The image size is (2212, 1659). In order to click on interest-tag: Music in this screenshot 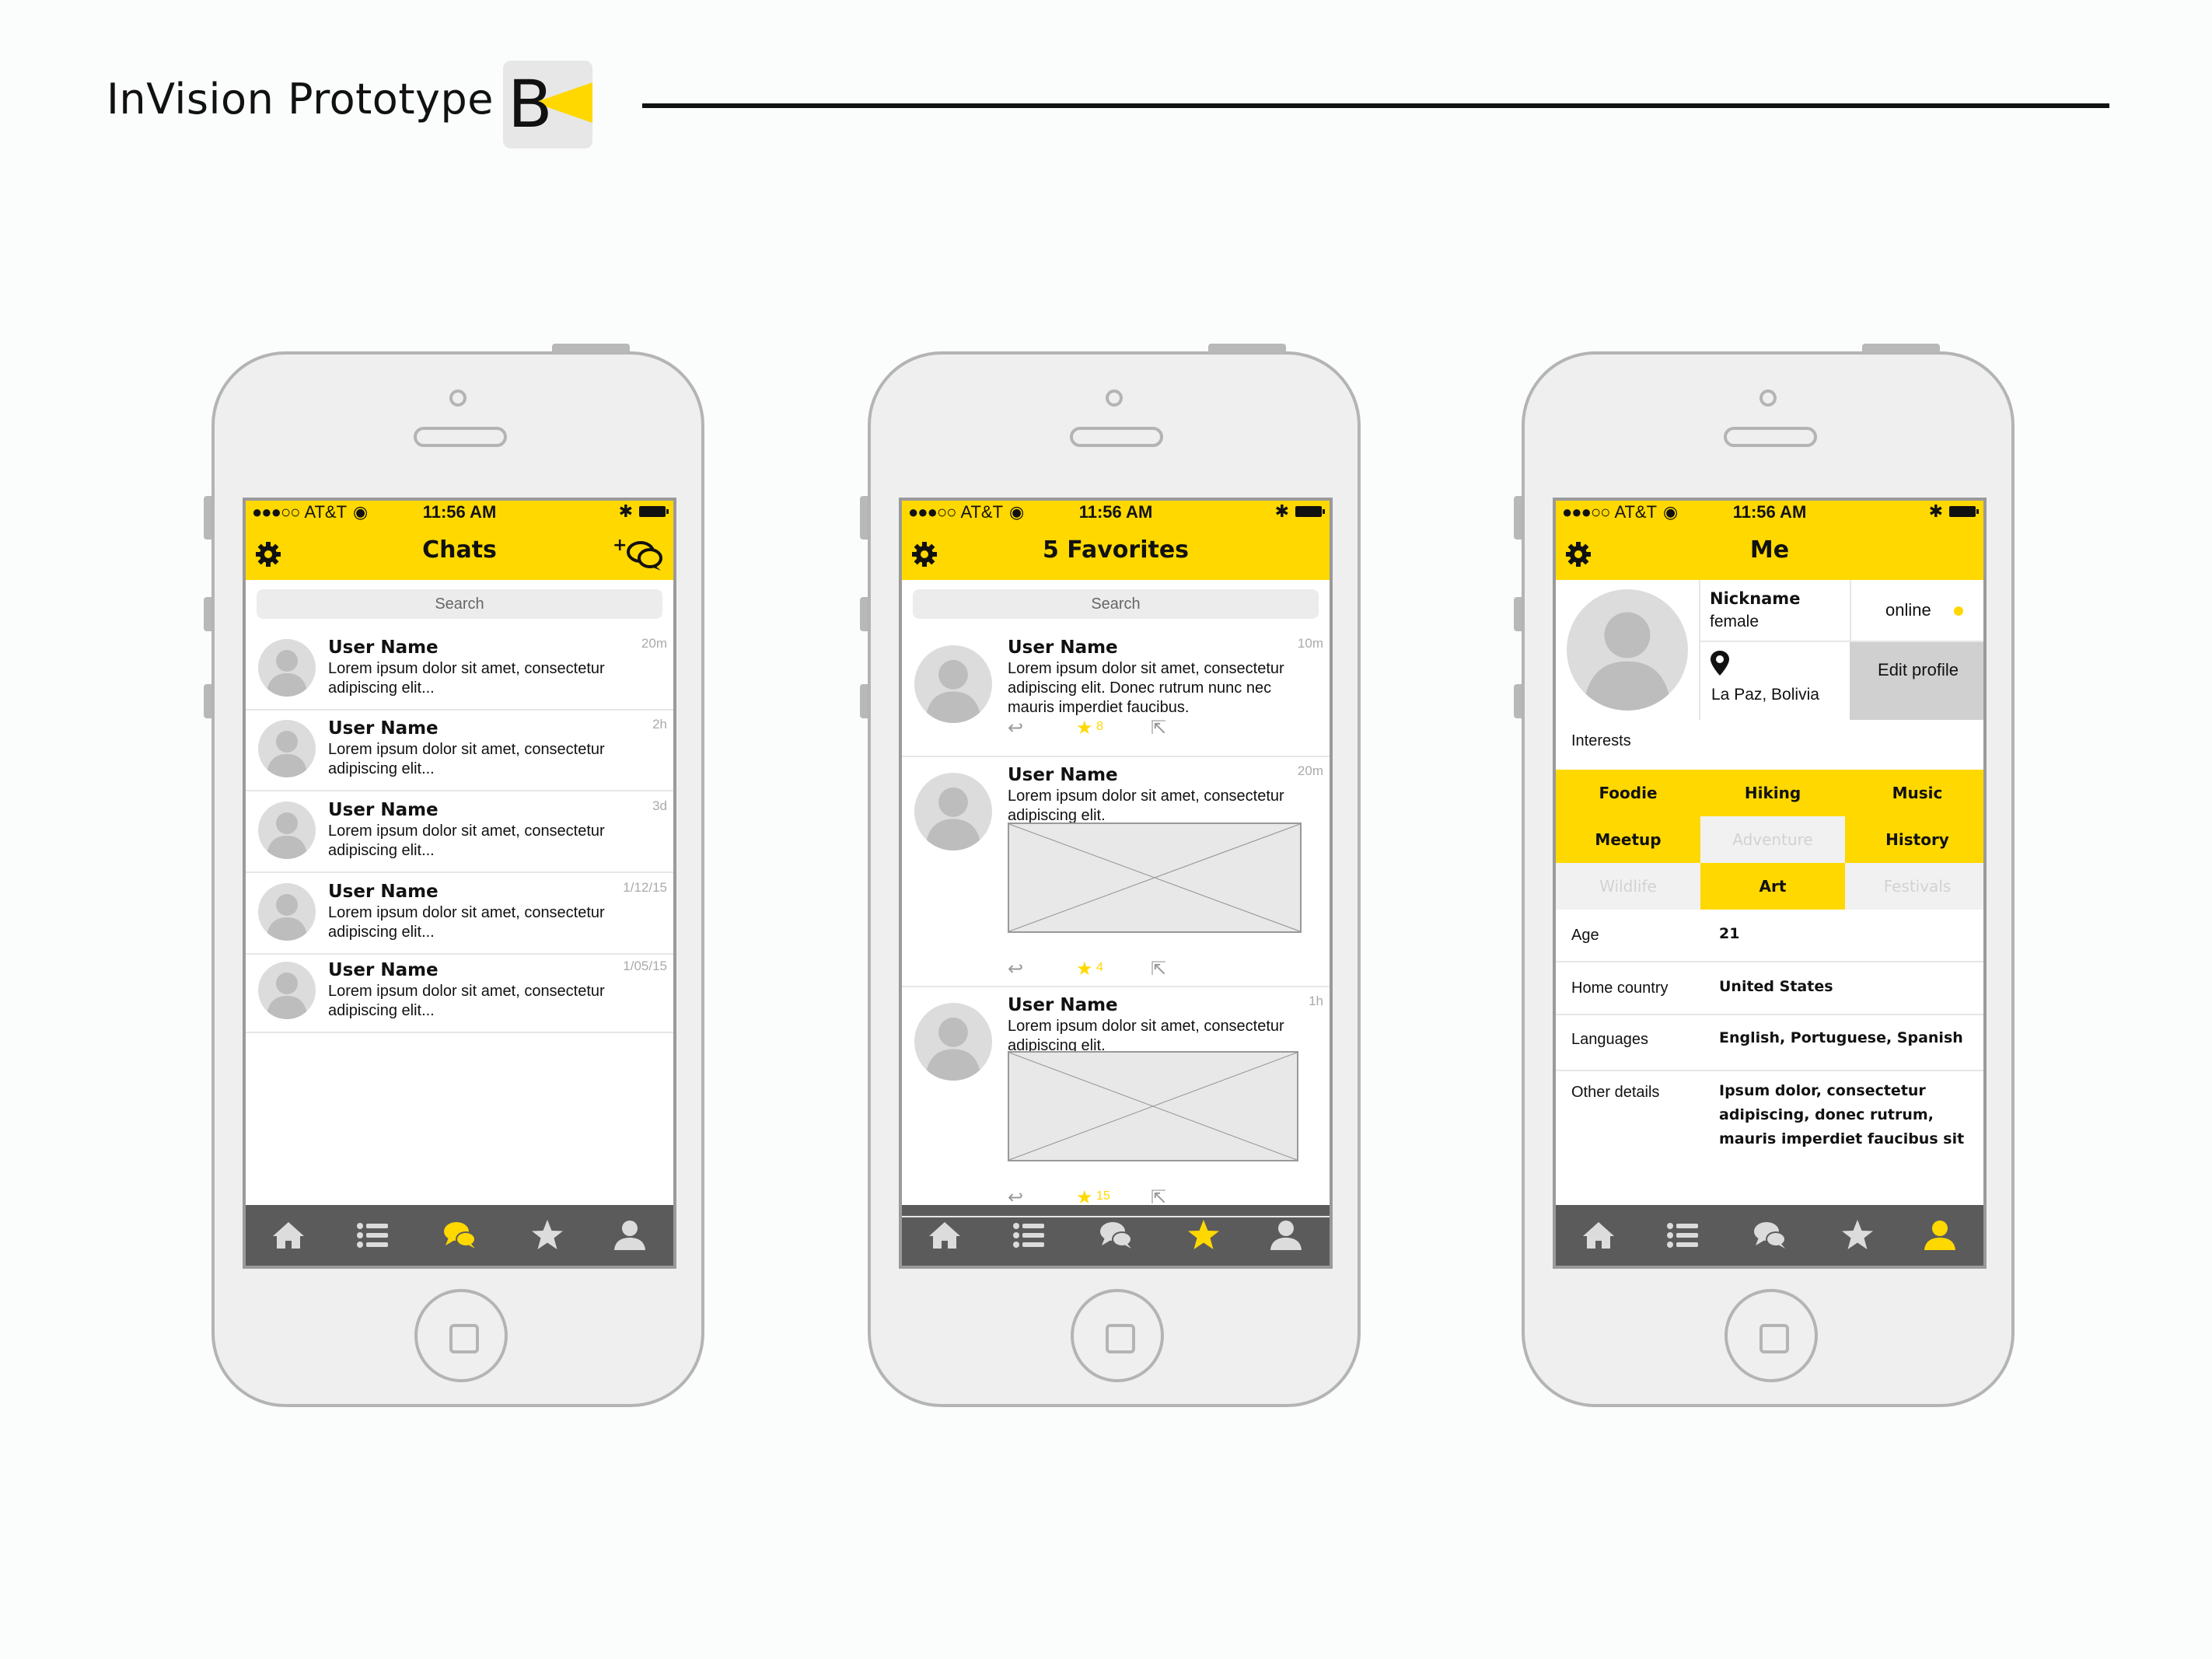, I will do `click(1914, 793)`.